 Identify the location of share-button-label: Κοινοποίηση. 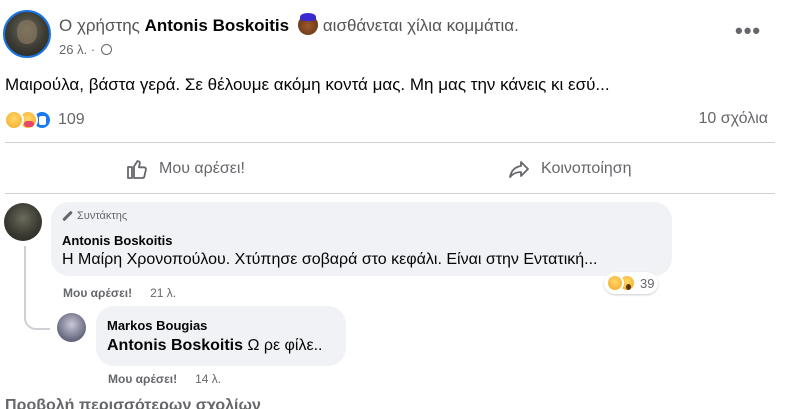
(586, 168).